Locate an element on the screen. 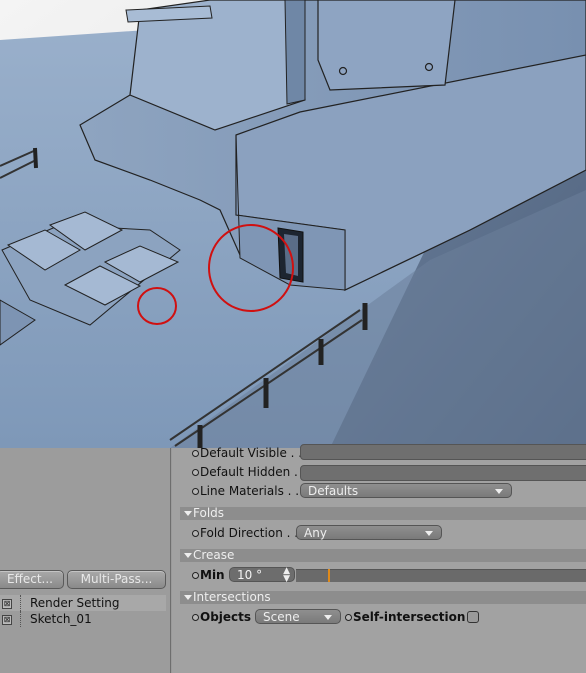 The height and width of the screenshot is (673, 586). section-intersections-title: Intersections is located at coordinates (232, 597).